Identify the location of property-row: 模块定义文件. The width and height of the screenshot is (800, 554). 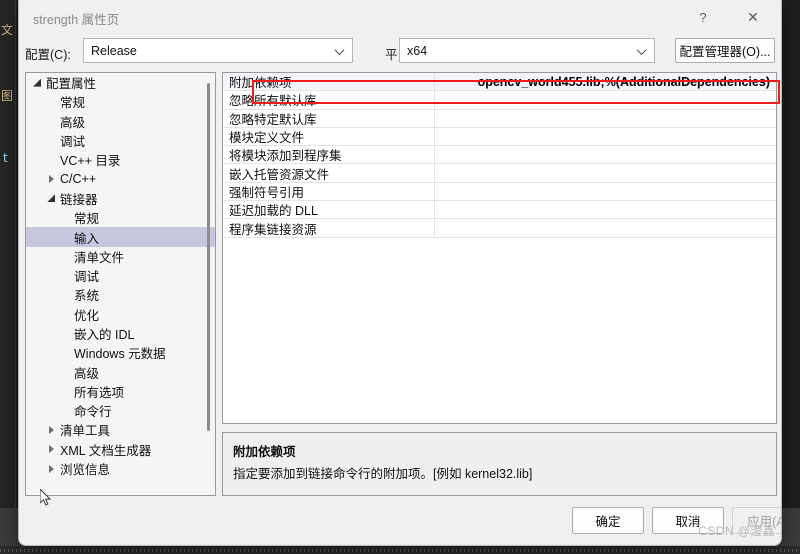
(499, 137).